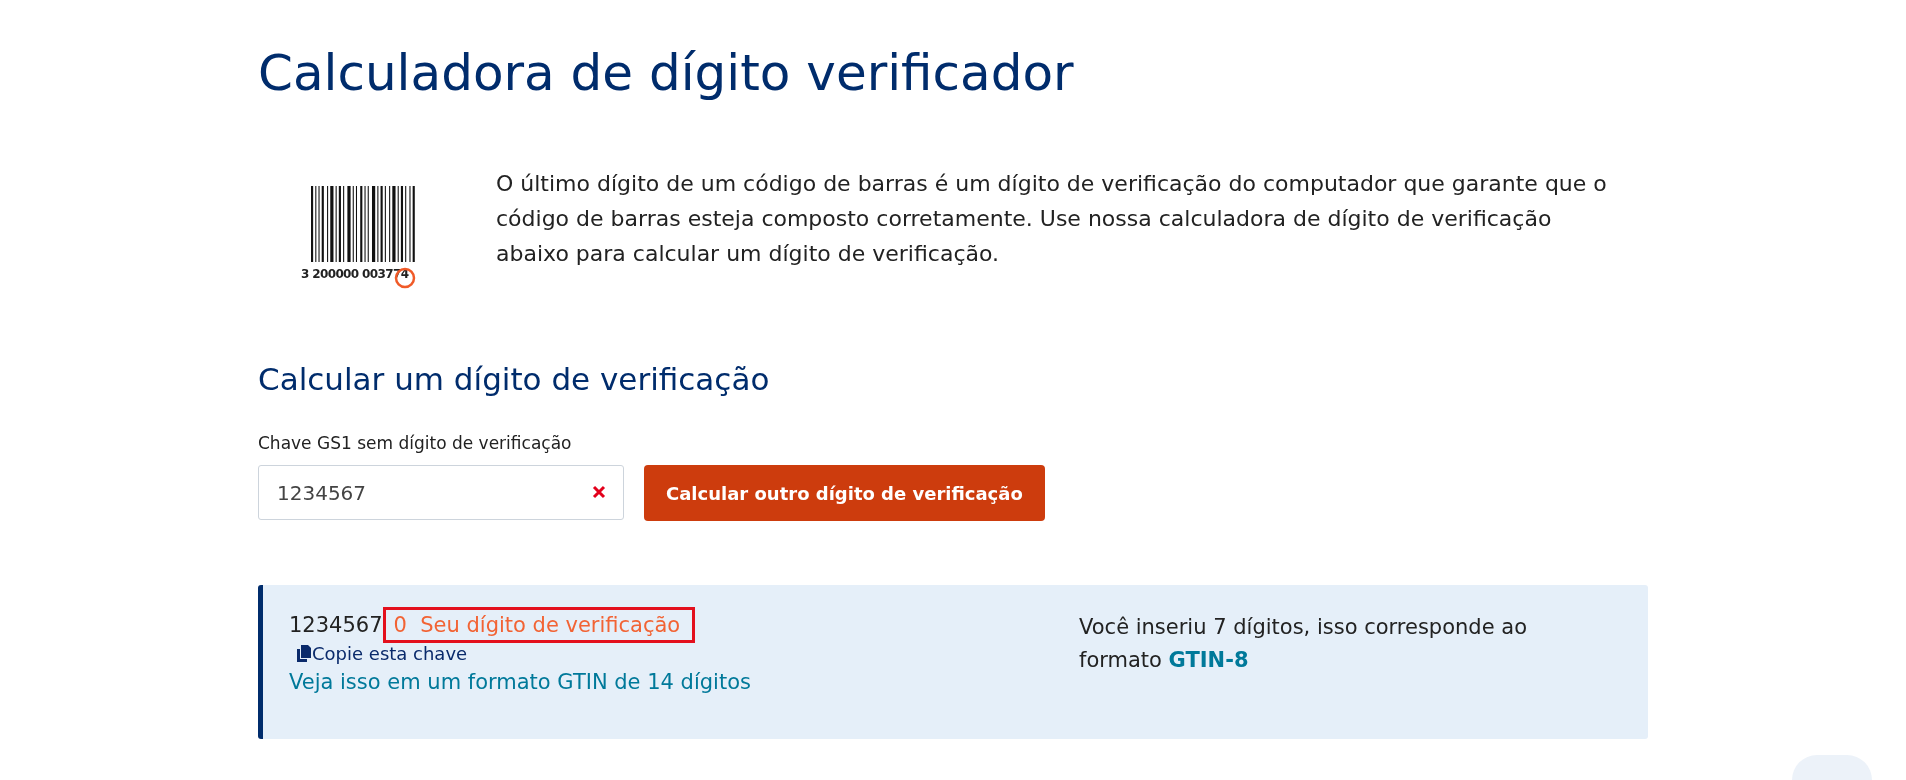 The width and height of the screenshot is (1906, 780). I want to click on gs1-key-input-field: 1234567, so click(441, 492).